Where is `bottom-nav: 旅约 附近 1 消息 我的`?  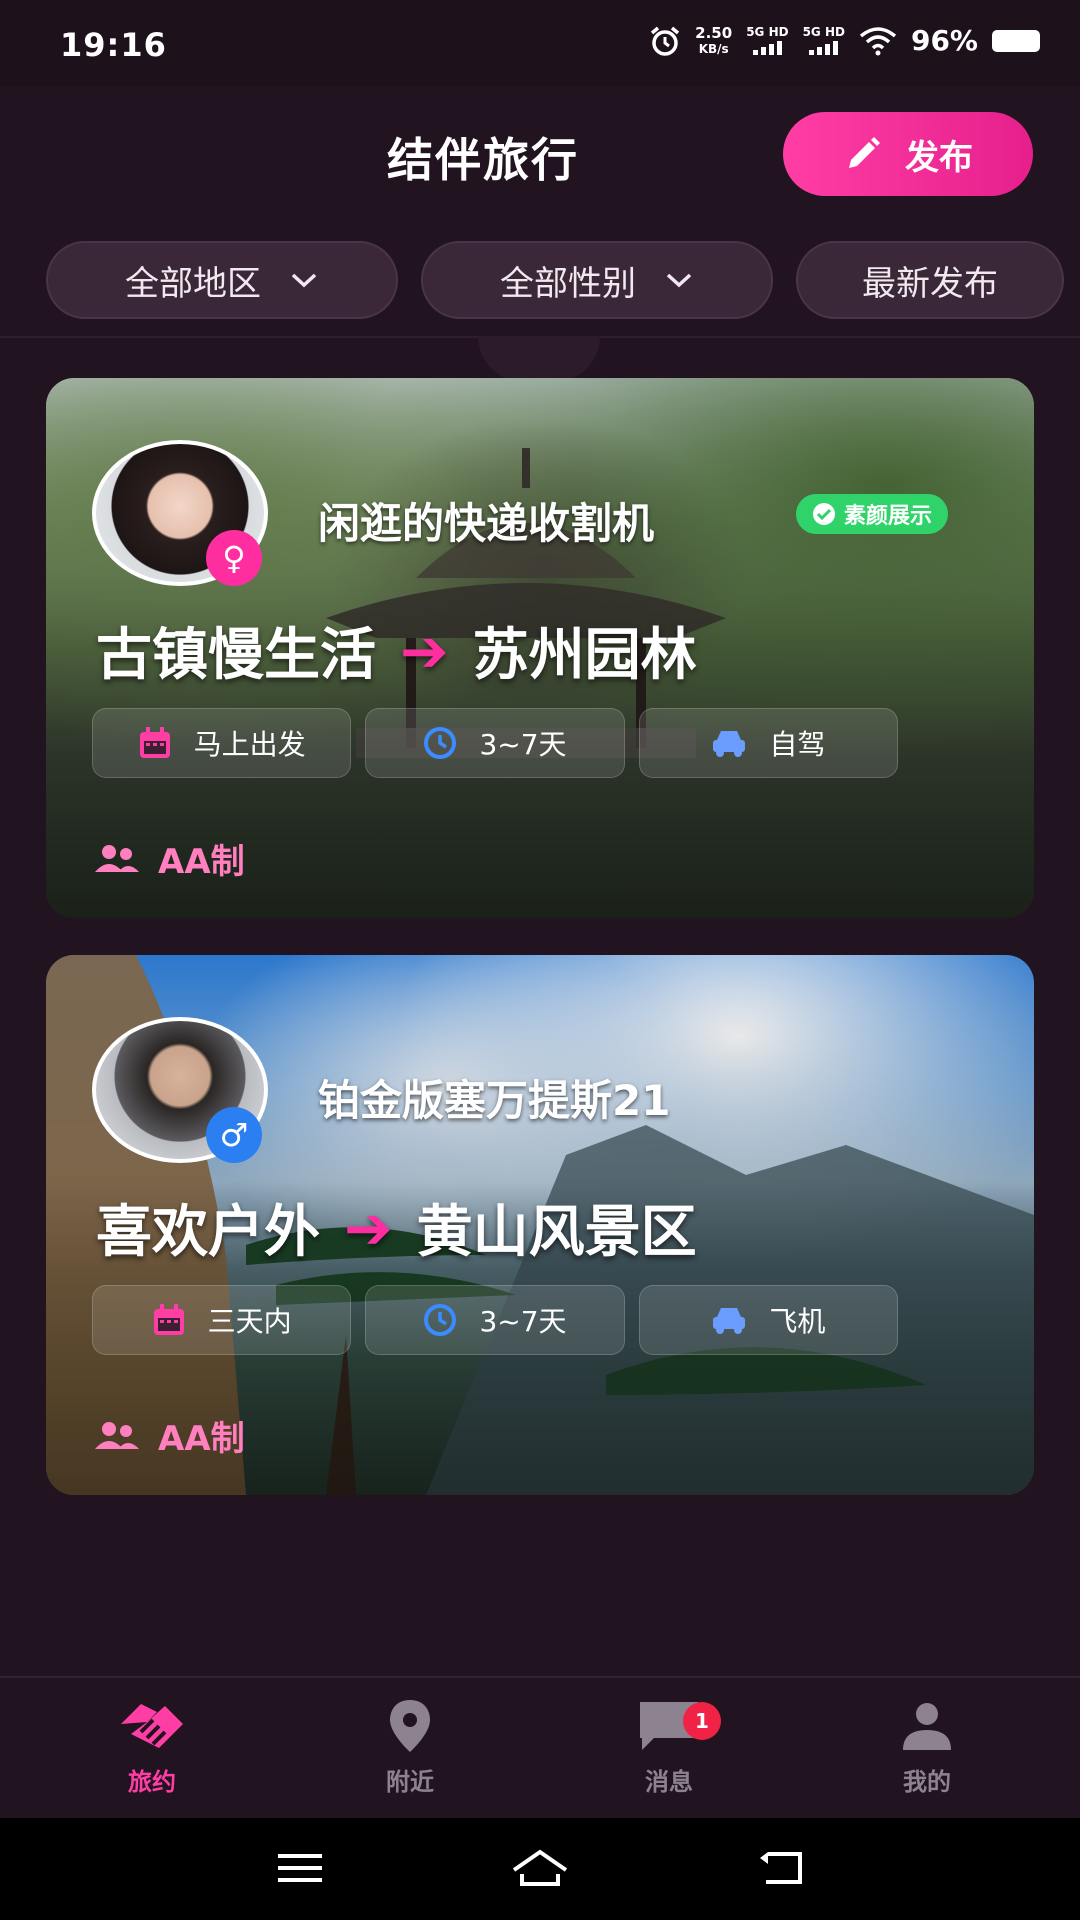
bottom-nav: 旅约 附近 1 消息 我的 is located at coordinates (540, 1747).